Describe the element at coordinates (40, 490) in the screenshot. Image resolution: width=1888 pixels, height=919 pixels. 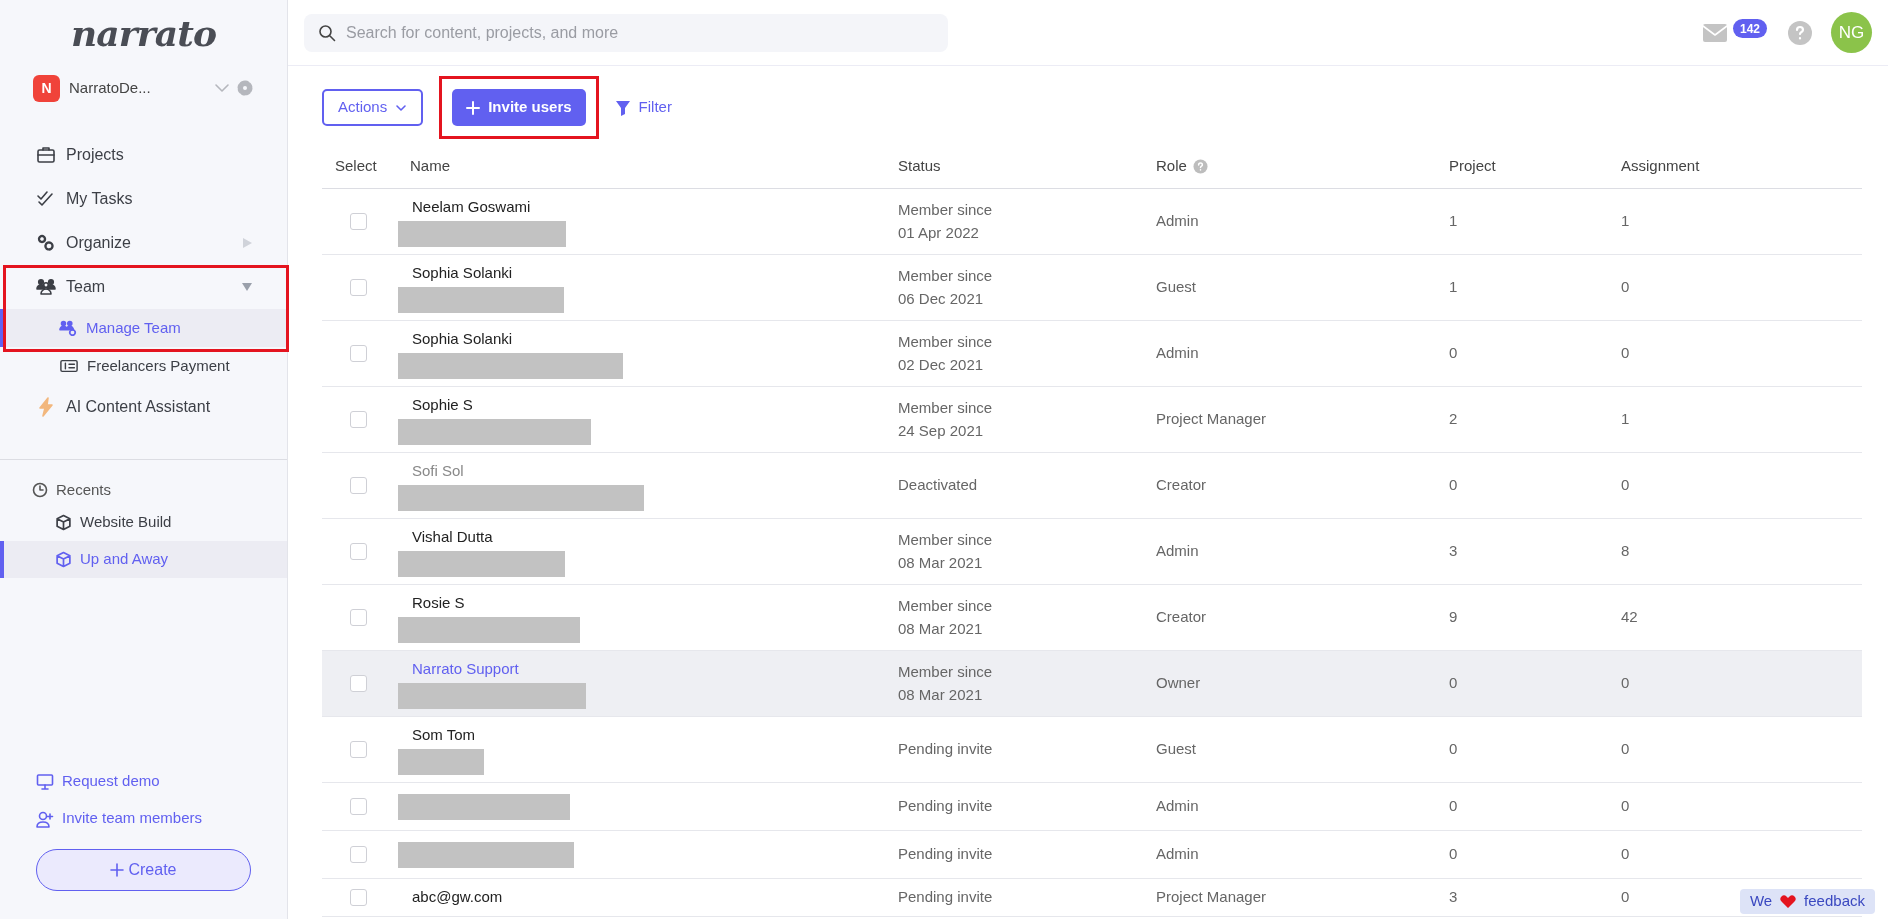
I see `clock-icon` at that location.